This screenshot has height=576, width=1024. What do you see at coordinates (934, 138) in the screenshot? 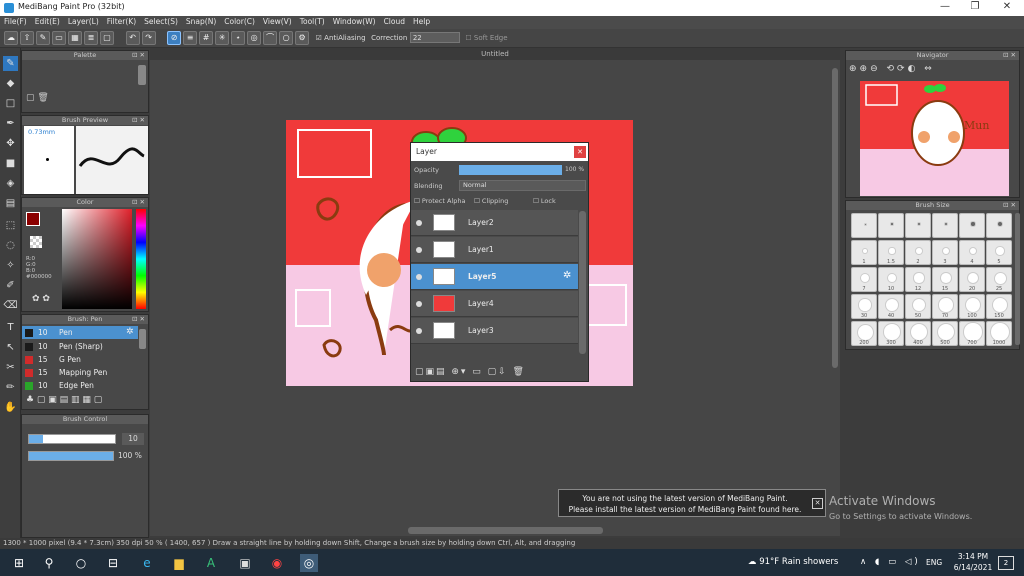
I see `navigator-preview: Mun` at bounding box center [934, 138].